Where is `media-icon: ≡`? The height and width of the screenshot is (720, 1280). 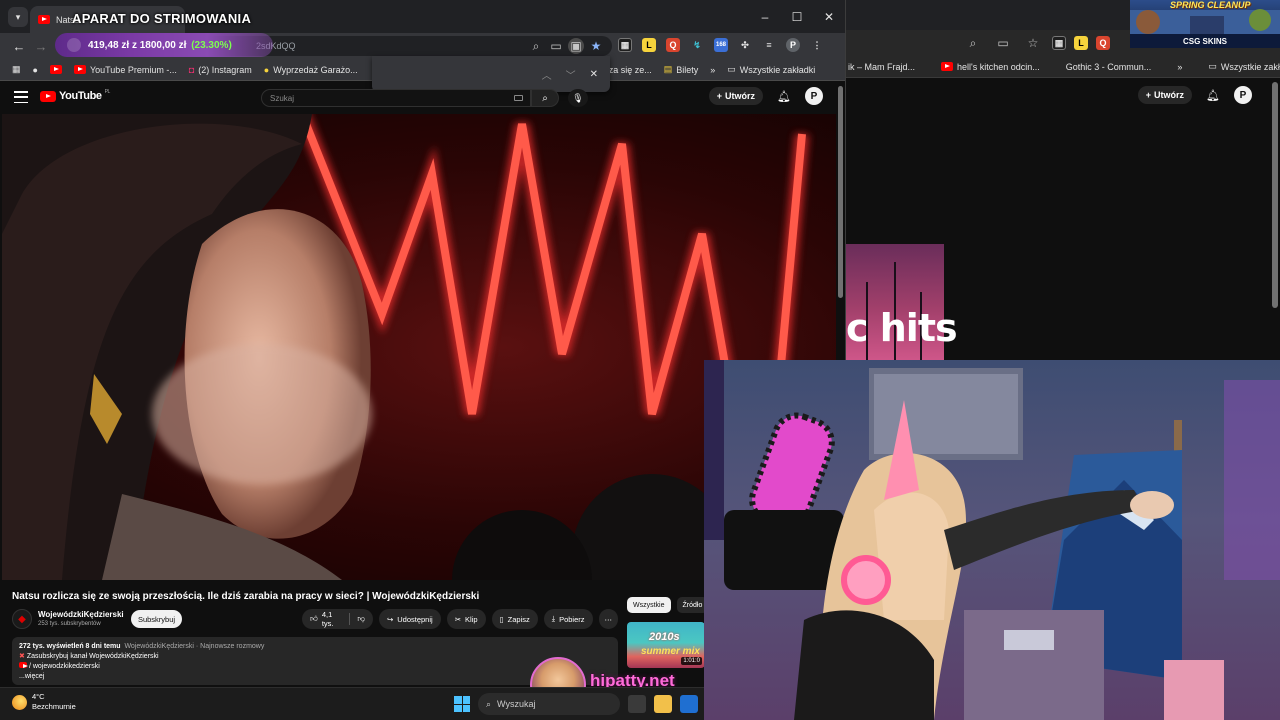
media-icon: ≡ is located at coordinates (769, 45).